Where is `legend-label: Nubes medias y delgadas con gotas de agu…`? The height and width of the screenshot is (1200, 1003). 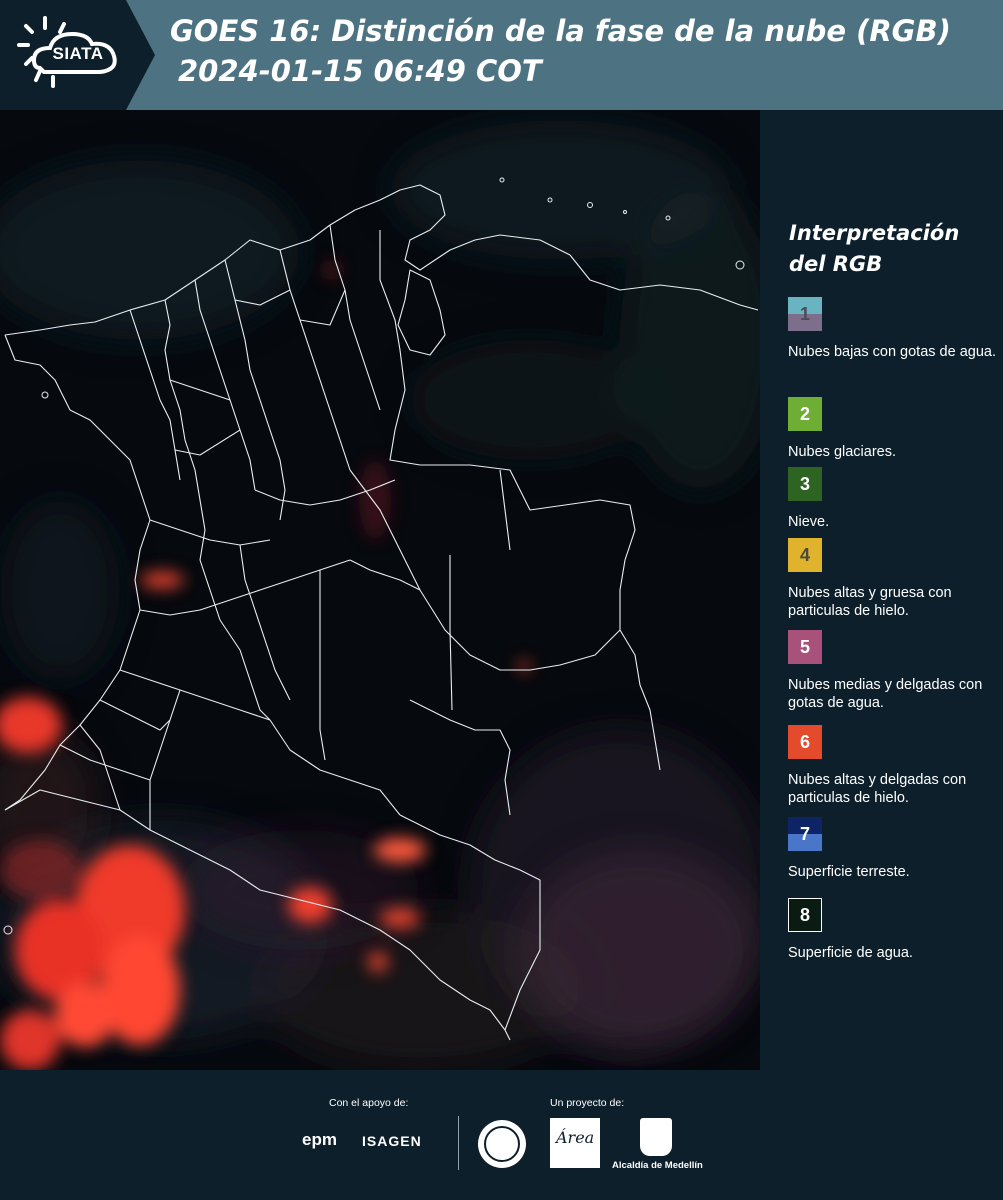
legend-label: Nubes medias y delgadas con gotas de agu… is located at coordinates (885, 694).